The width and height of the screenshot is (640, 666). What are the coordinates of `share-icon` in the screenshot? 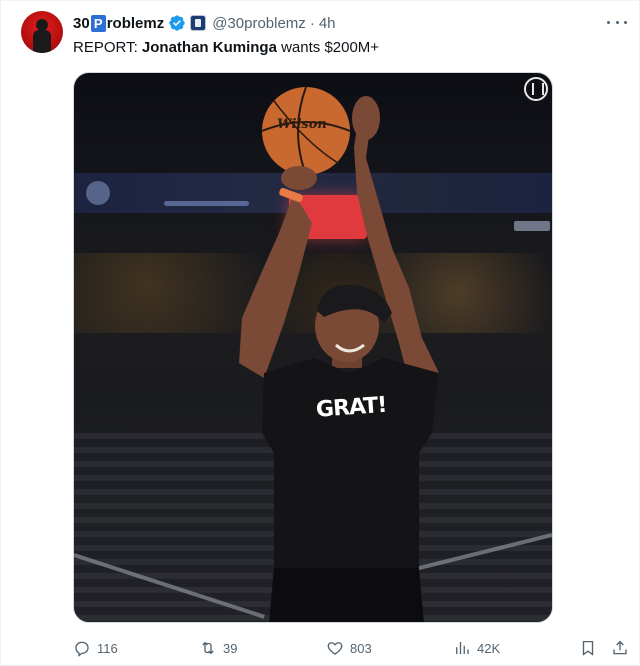 It's located at (620, 647).